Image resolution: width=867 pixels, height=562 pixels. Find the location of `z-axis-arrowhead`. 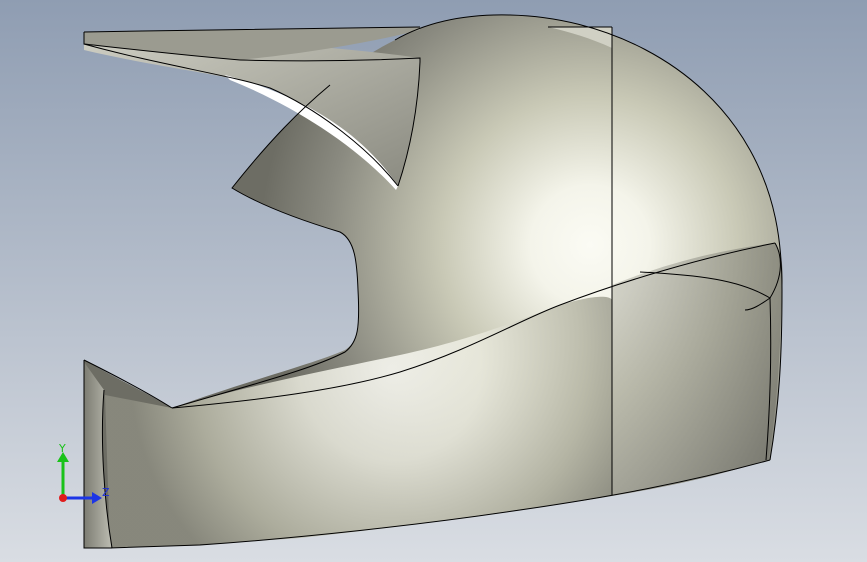

z-axis-arrowhead is located at coordinates (97, 498).